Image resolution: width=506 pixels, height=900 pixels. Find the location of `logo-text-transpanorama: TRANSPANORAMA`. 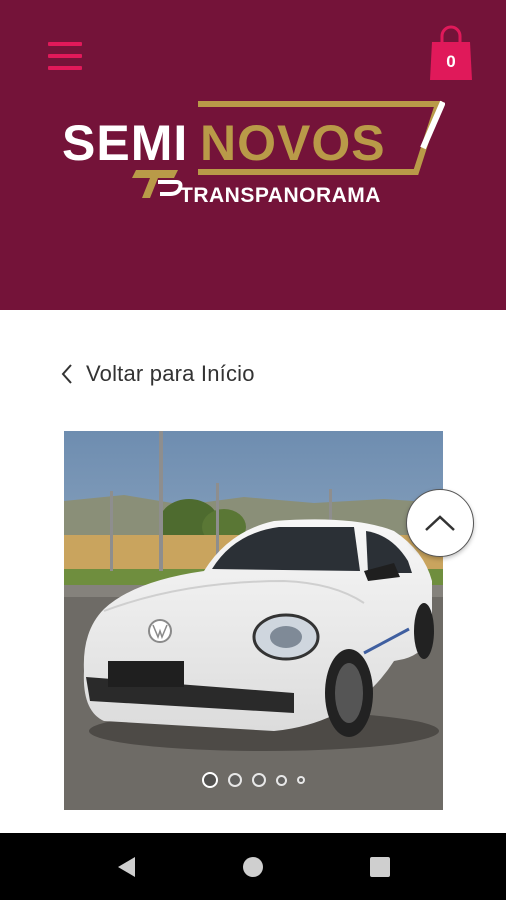

logo-text-transpanorama: TRANSPANORAMA is located at coordinates (280, 195).